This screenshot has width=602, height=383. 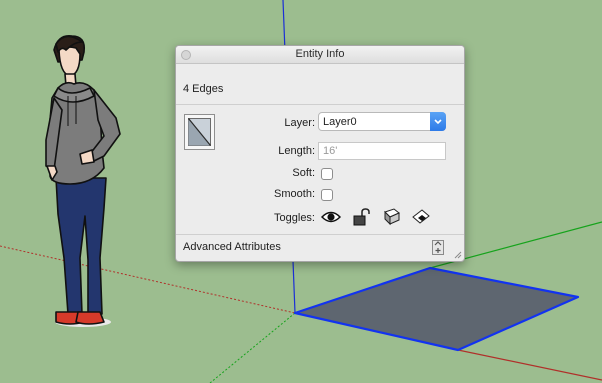 I want to click on eye-icon, so click(x=331, y=217).